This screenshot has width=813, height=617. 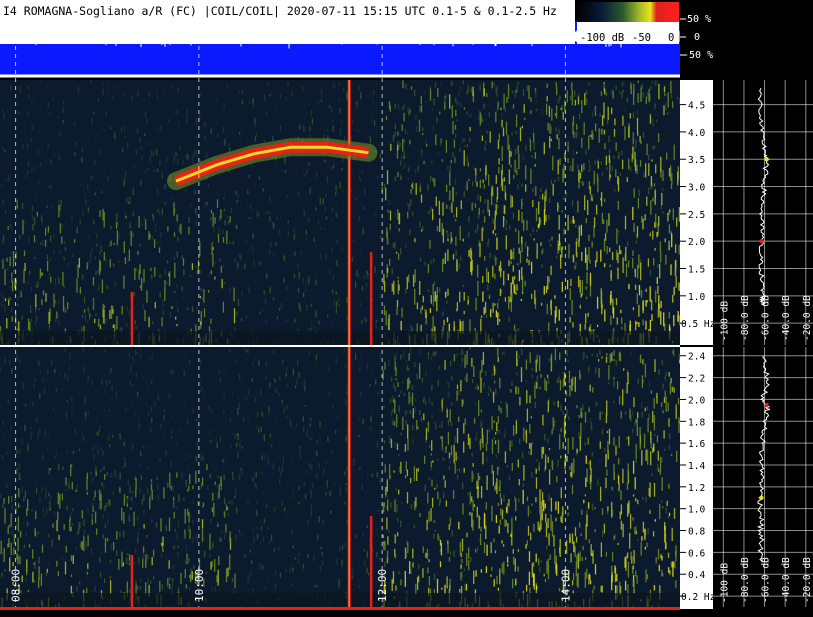 What do you see at coordinates (696, 400) in the screenshot?
I see `lower-ytick-label-9: 2.0` at bounding box center [696, 400].